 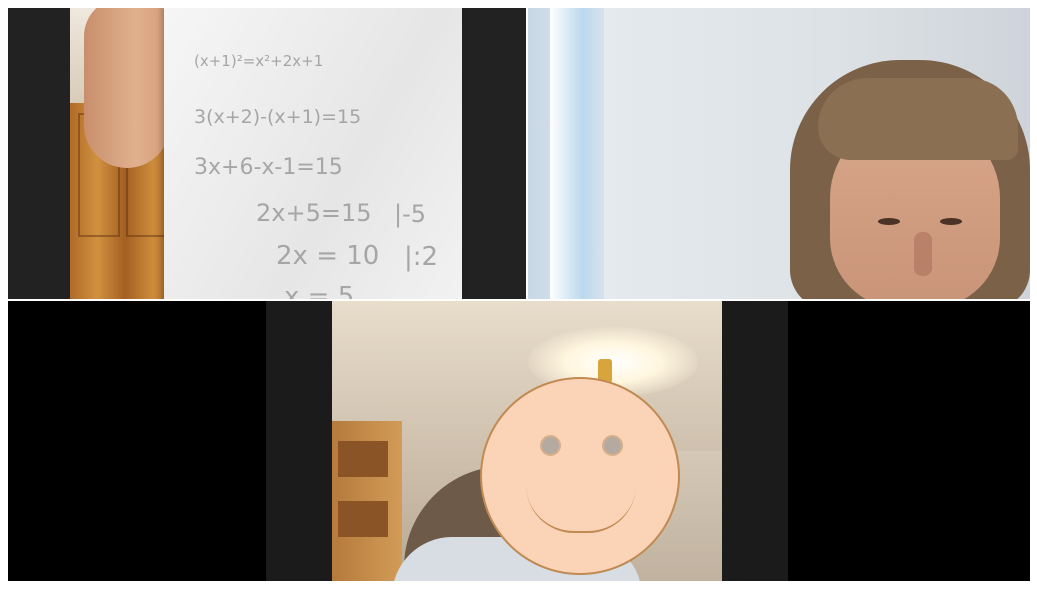 I want to click on equation-note-1: |-5, so click(x=410, y=214).